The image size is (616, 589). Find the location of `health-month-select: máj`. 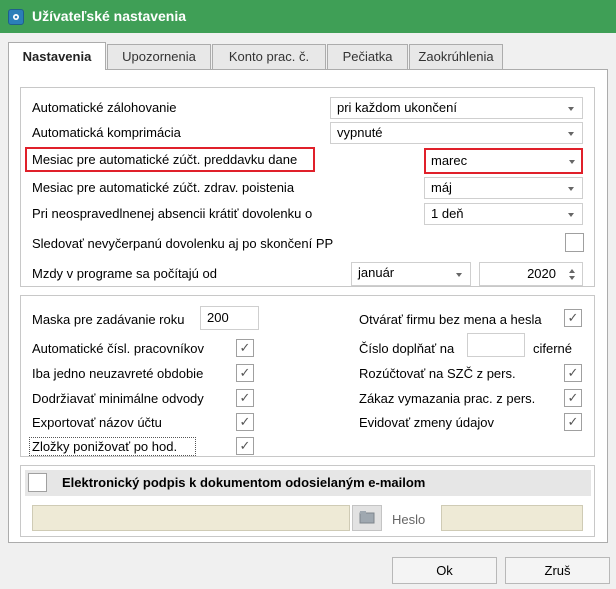

health-month-select: máj is located at coordinates (503, 188).